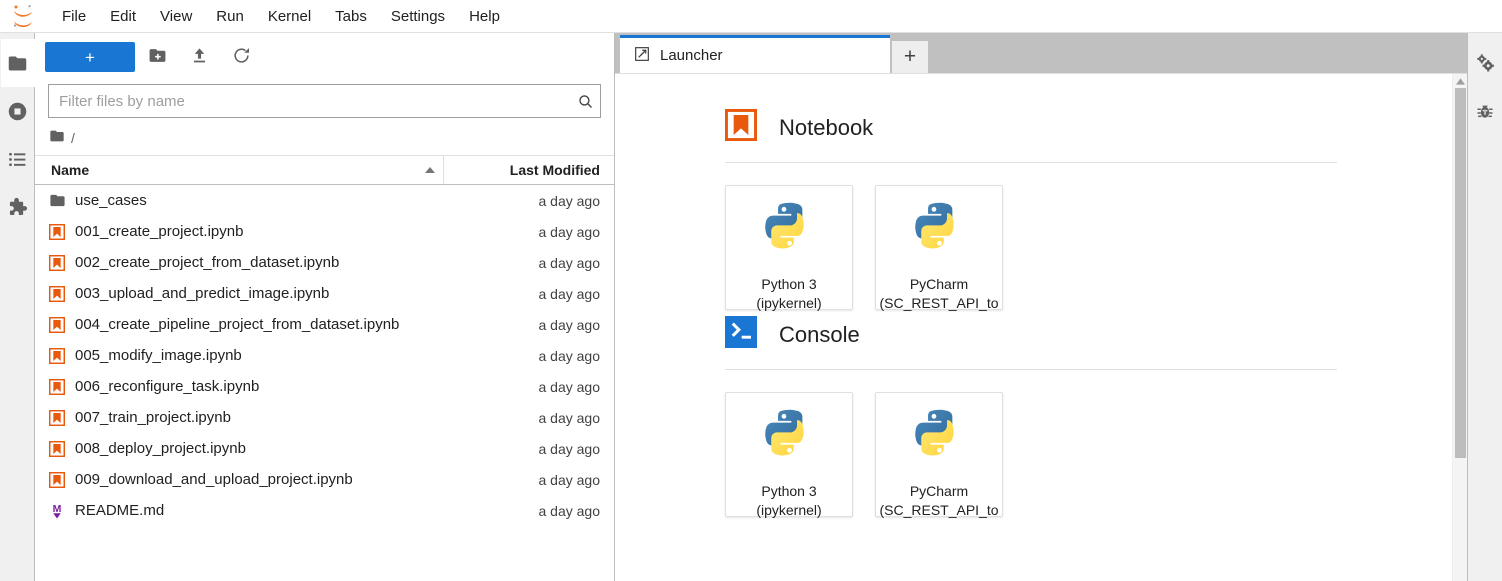 This screenshot has height=581, width=1502. Describe the element at coordinates (755, 54) in the screenshot. I see `tab-launcher: Launcher` at that location.